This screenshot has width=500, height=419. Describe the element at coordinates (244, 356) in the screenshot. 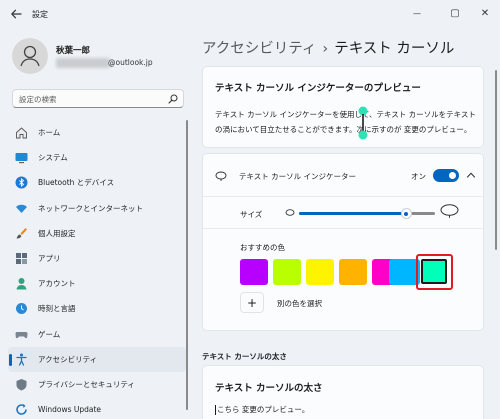

I see `section-header-thickness: テキスト カーソルの太さ` at that location.